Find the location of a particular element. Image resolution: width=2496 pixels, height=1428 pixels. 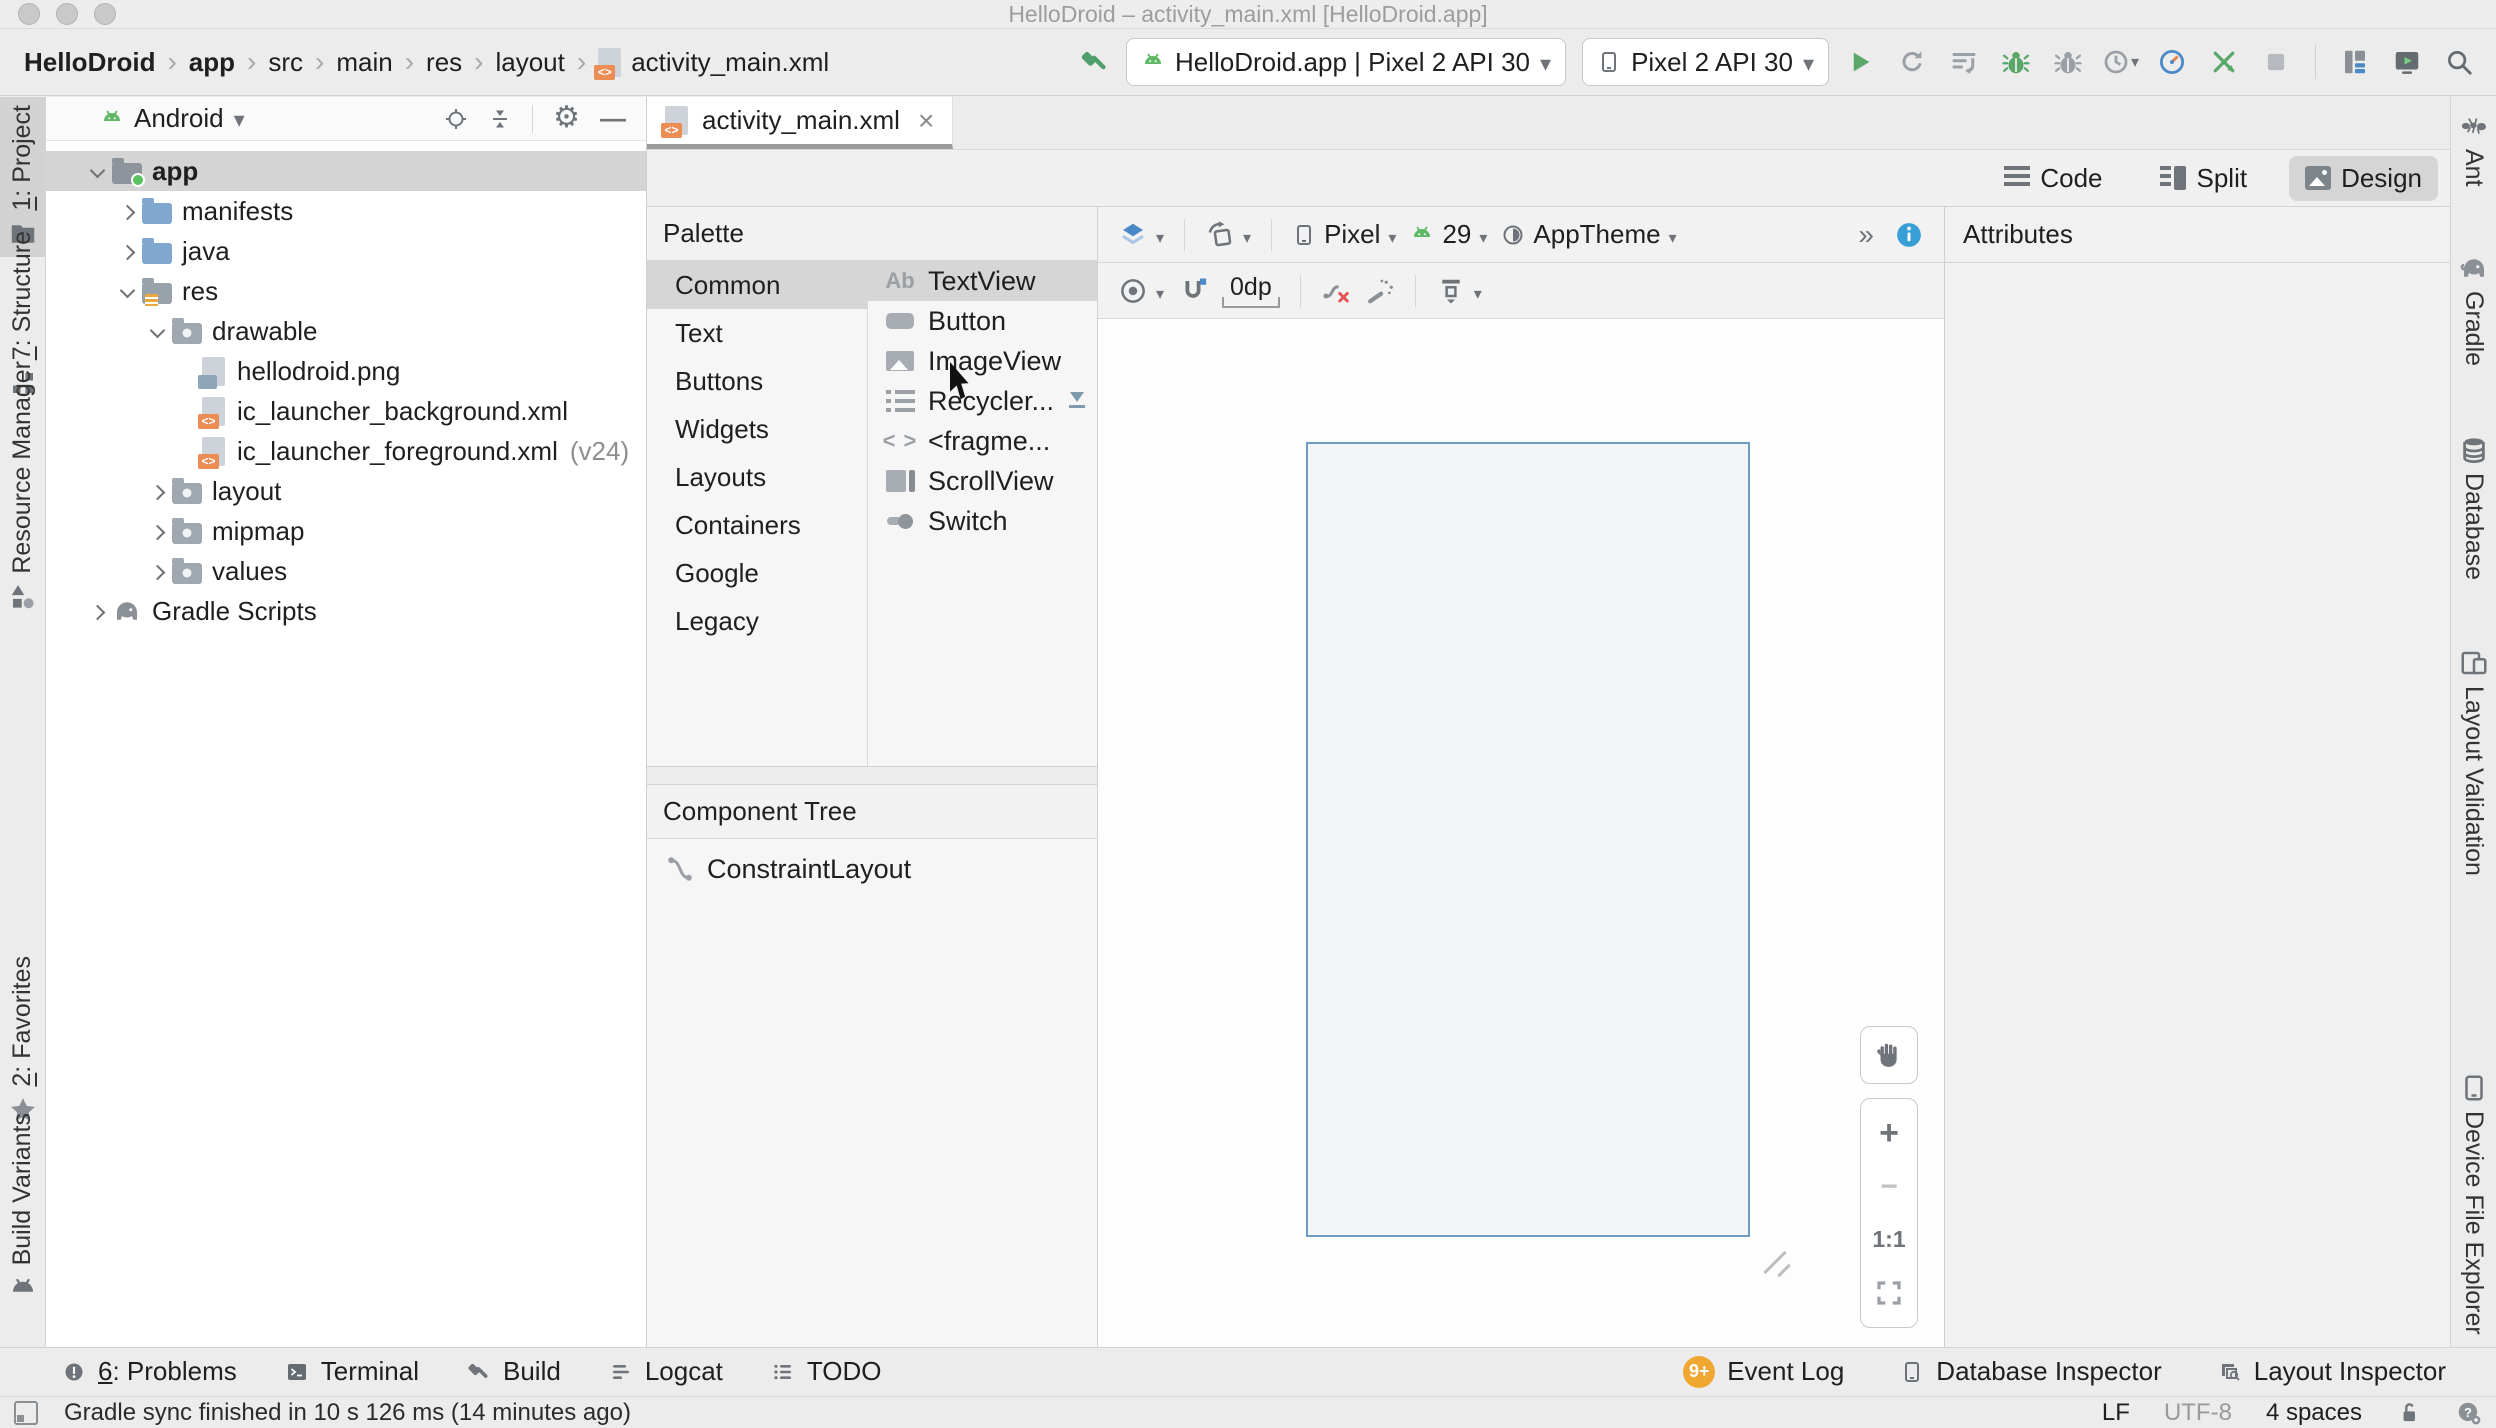

zoom-in-button is located at coordinates (1889, 1134).